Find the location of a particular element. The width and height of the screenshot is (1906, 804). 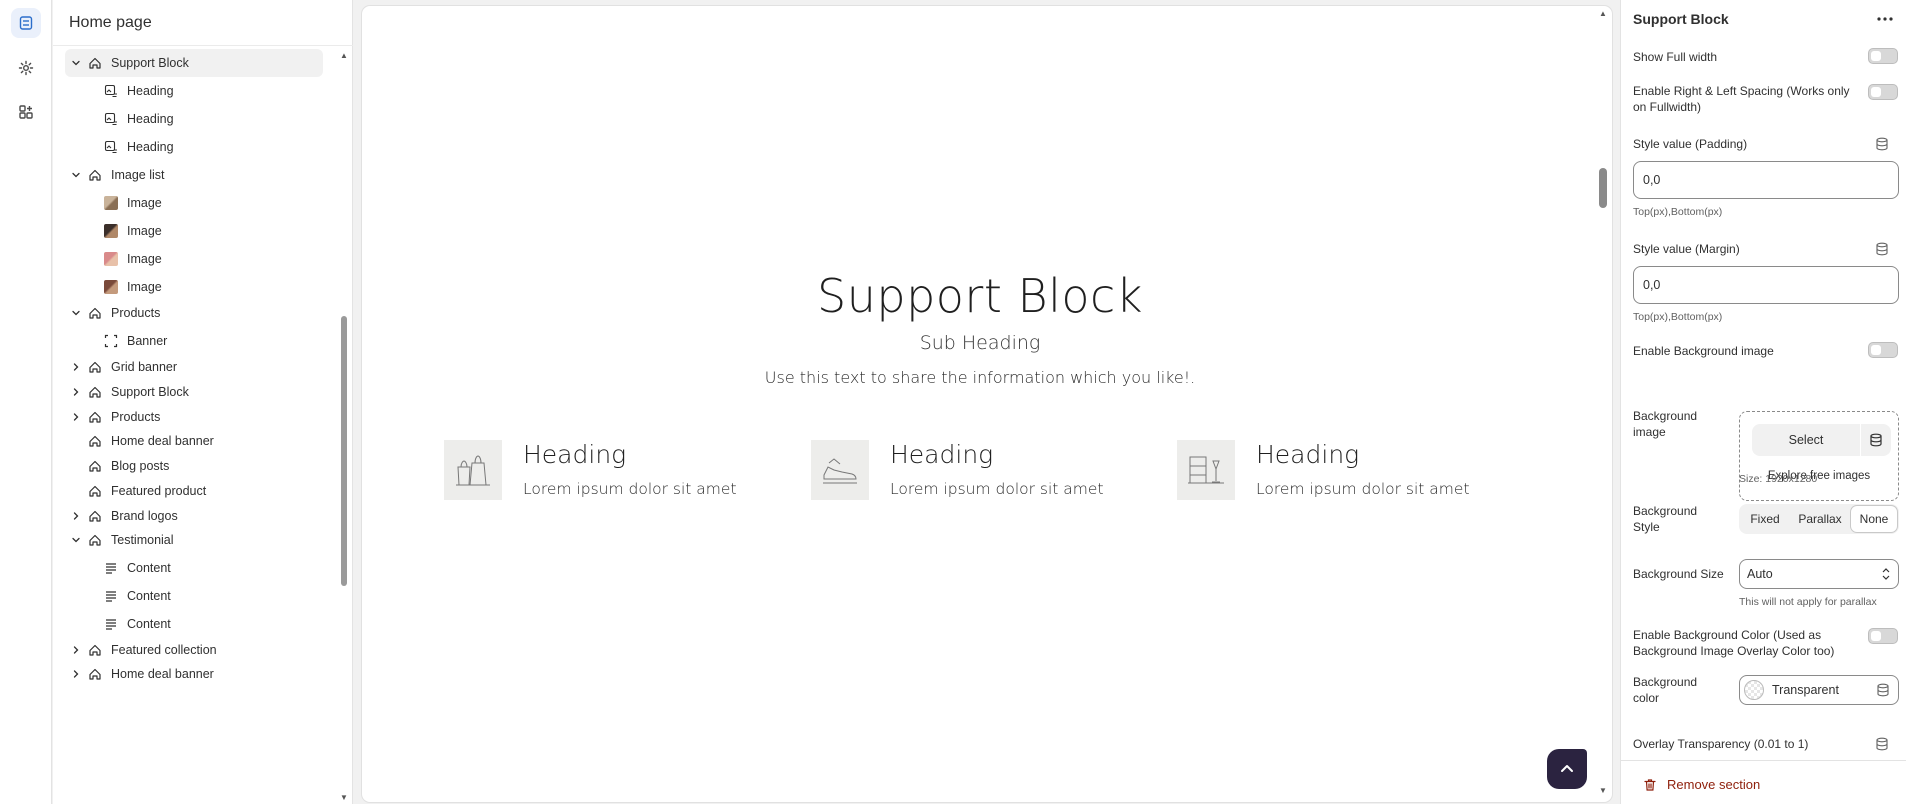

preview-subheading: Sub Heading is located at coordinates (980, 343).